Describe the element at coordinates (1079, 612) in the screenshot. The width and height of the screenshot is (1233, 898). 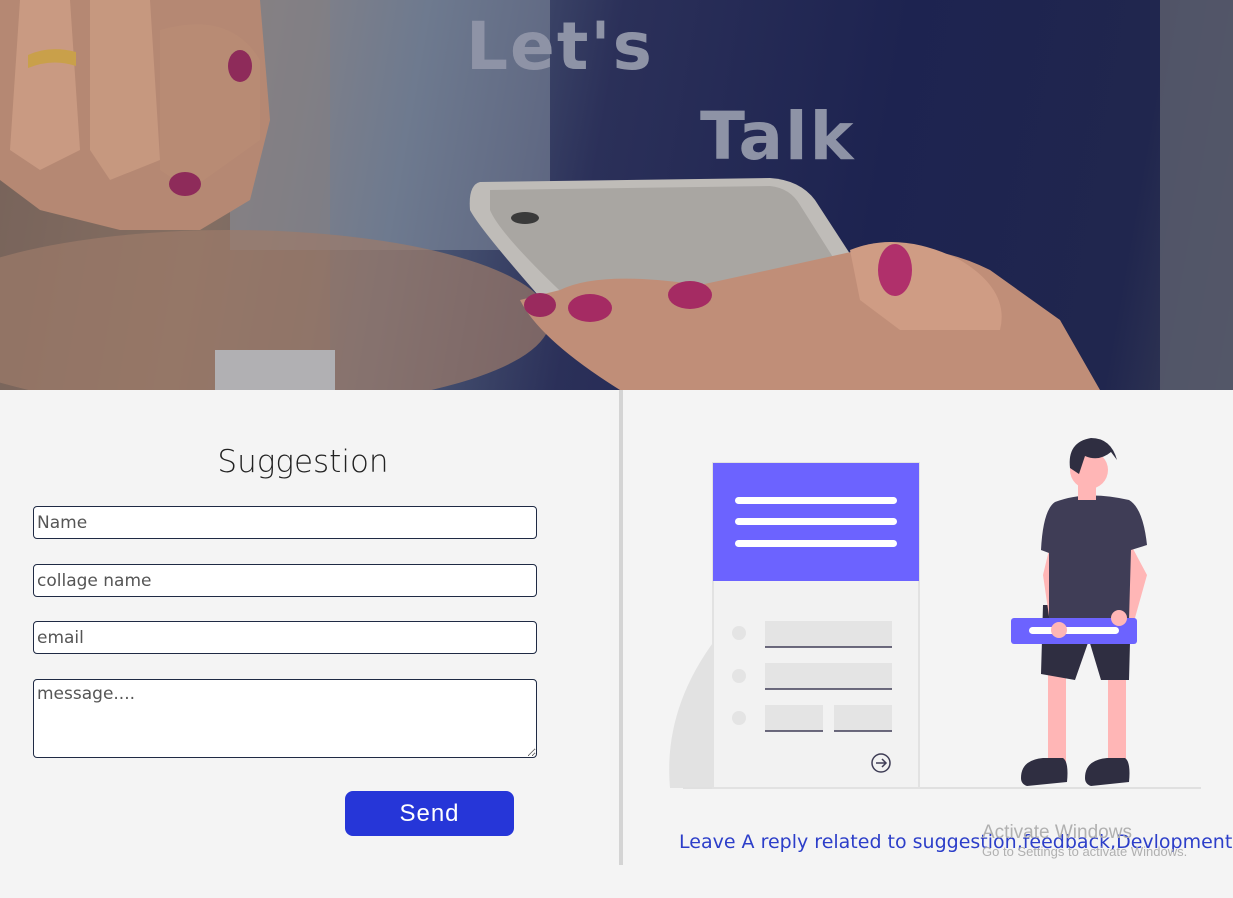
I see `person-figure` at that location.